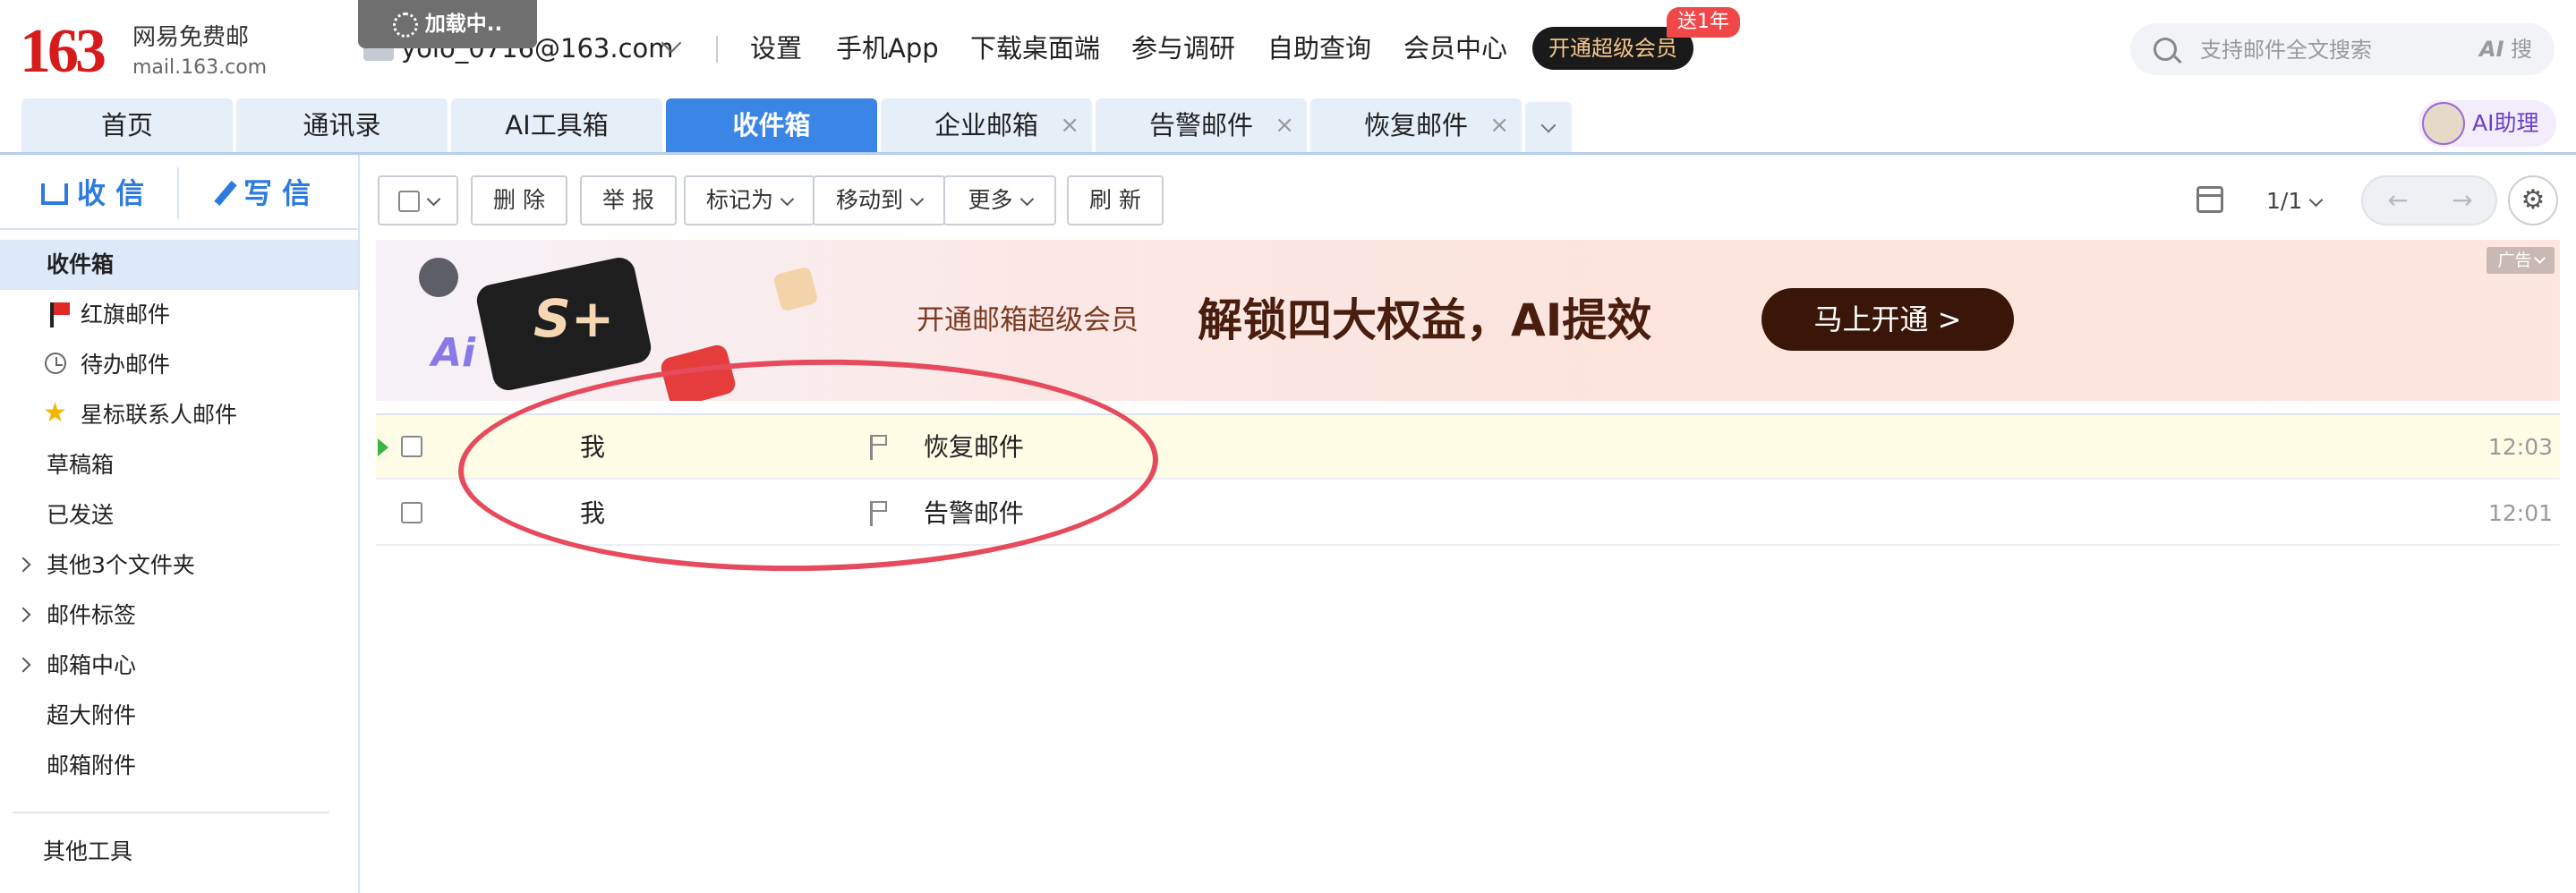 The width and height of the screenshot is (2576, 893). What do you see at coordinates (2284, 201) in the screenshot?
I see `page-indicator: 1/1` at bounding box center [2284, 201].